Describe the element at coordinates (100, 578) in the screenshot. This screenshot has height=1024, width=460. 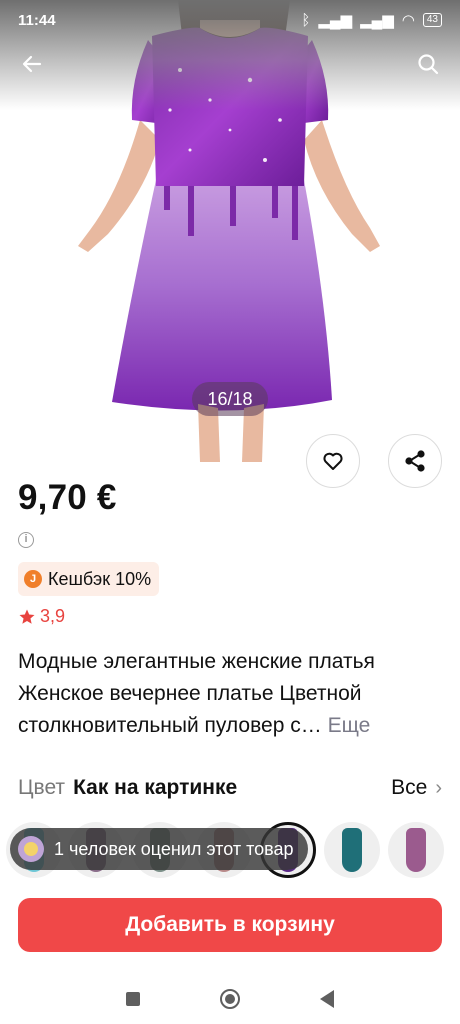
I see `cashback-label: Кешбэк 10%` at that location.